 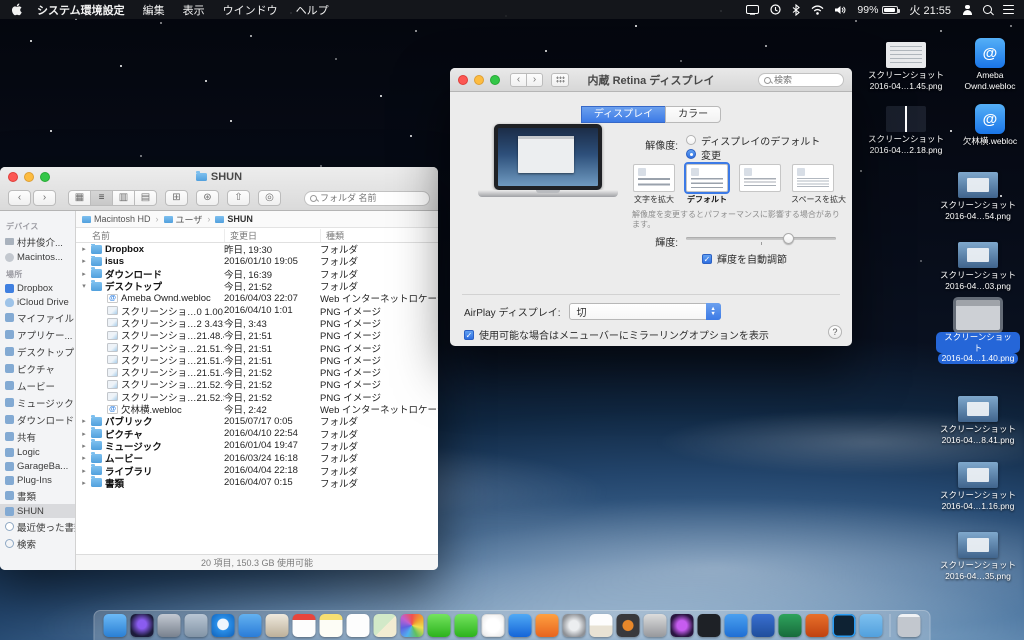 What do you see at coordinates (844, 625) in the screenshot?
I see `dock-photoshop-icon` at bounding box center [844, 625].